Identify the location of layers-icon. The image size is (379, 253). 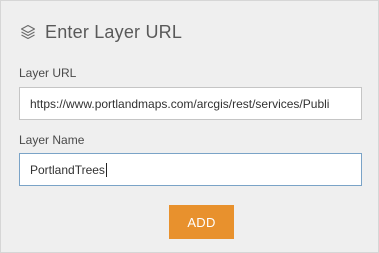
(28, 32).